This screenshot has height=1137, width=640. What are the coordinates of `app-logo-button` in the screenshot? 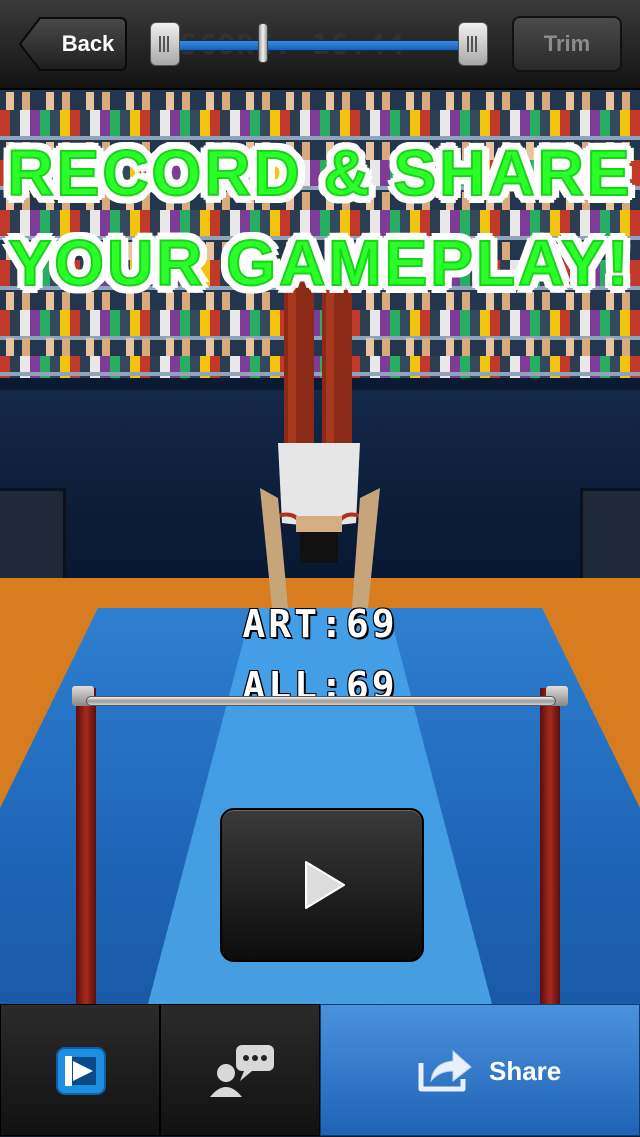 It's located at (80, 1070).